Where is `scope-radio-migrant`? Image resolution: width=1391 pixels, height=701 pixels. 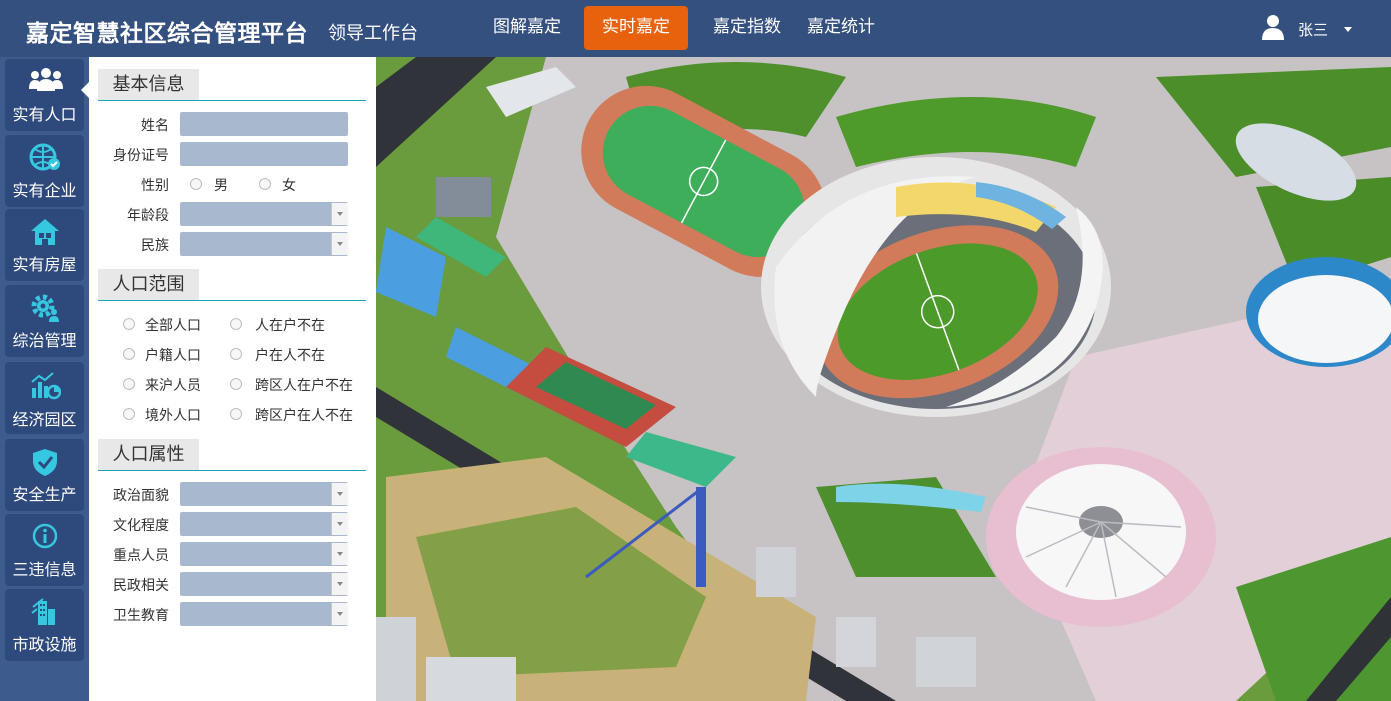 scope-radio-migrant is located at coordinates (129, 384).